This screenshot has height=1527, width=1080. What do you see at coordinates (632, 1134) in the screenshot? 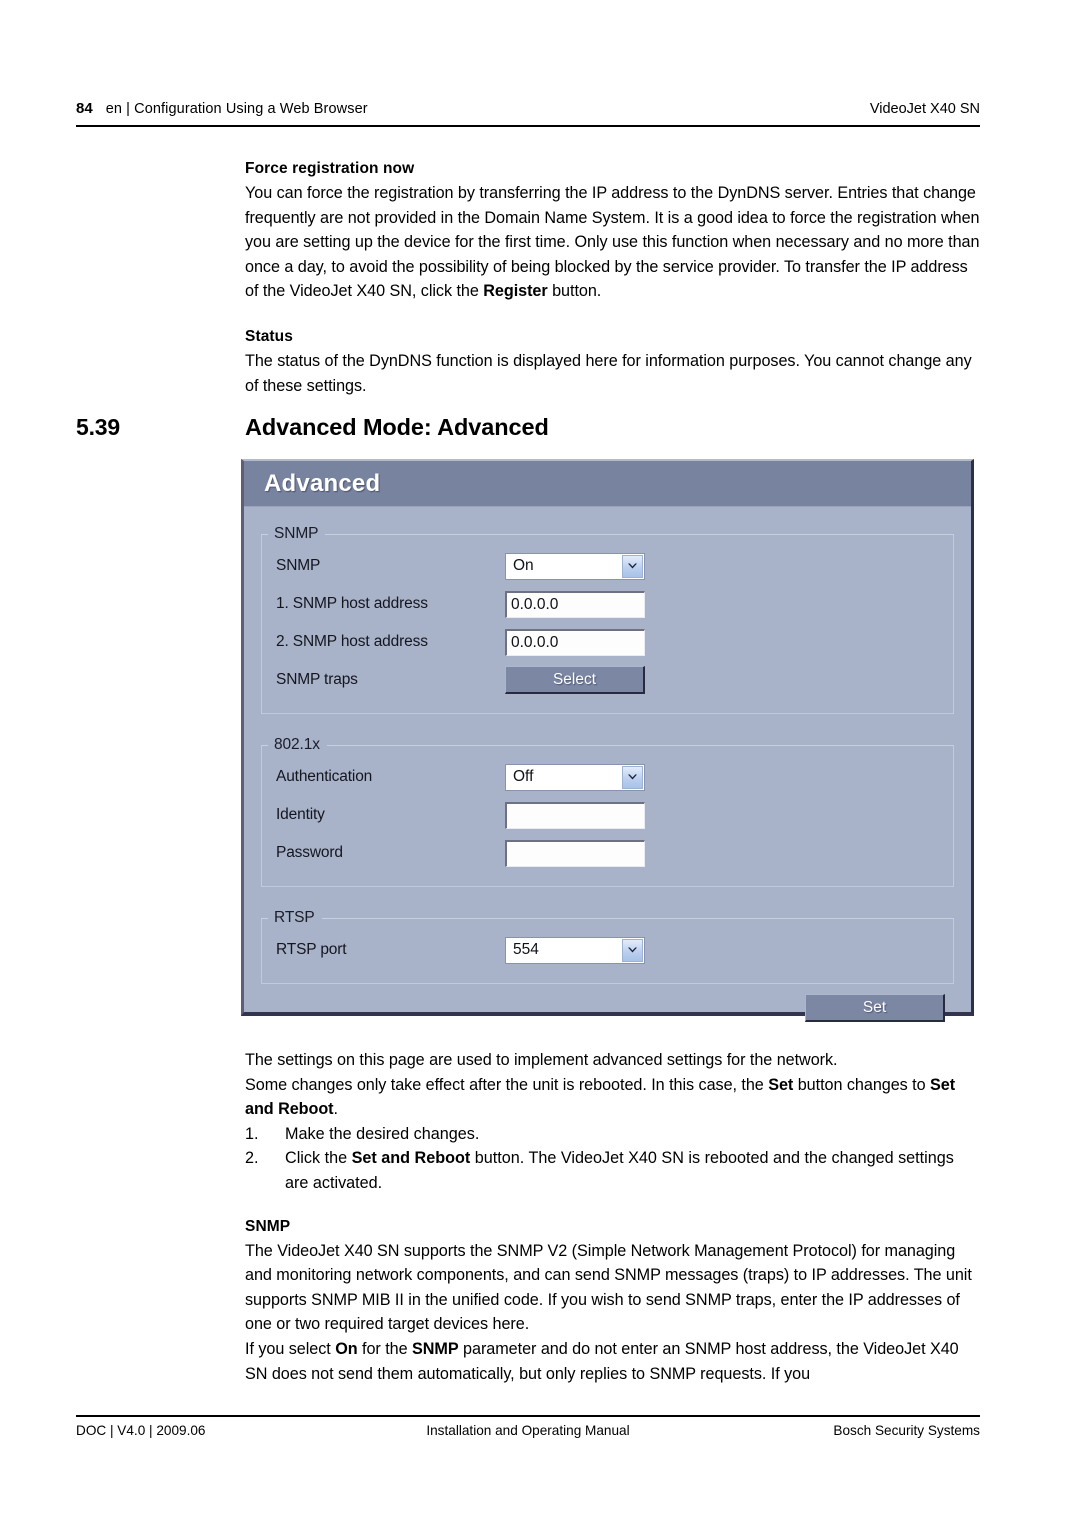
I see `step-text: Make the desired changes.` at bounding box center [632, 1134].